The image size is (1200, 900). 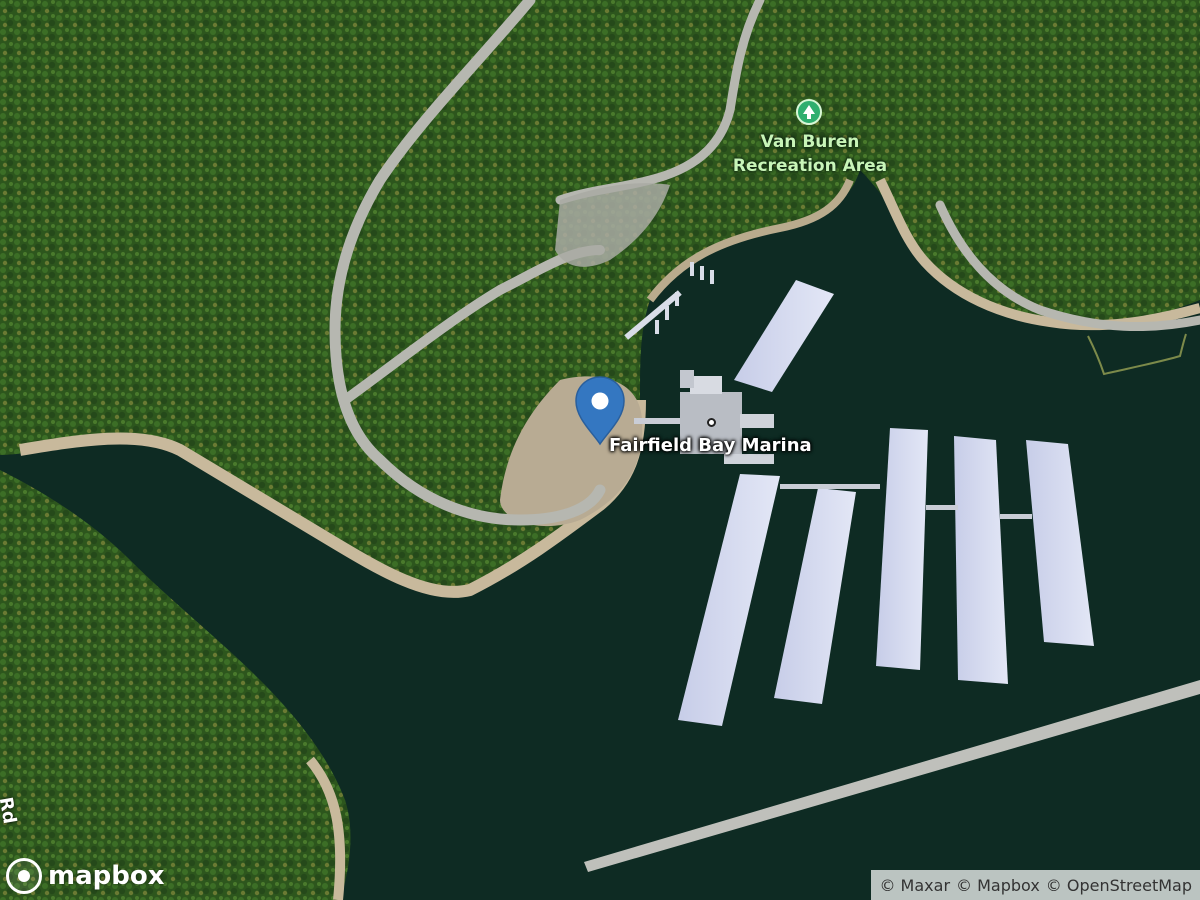 What do you see at coordinates (810, 166) in the screenshot?
I see `recreation-area-line2: Recreation Area` at bounding box center [810, 166].